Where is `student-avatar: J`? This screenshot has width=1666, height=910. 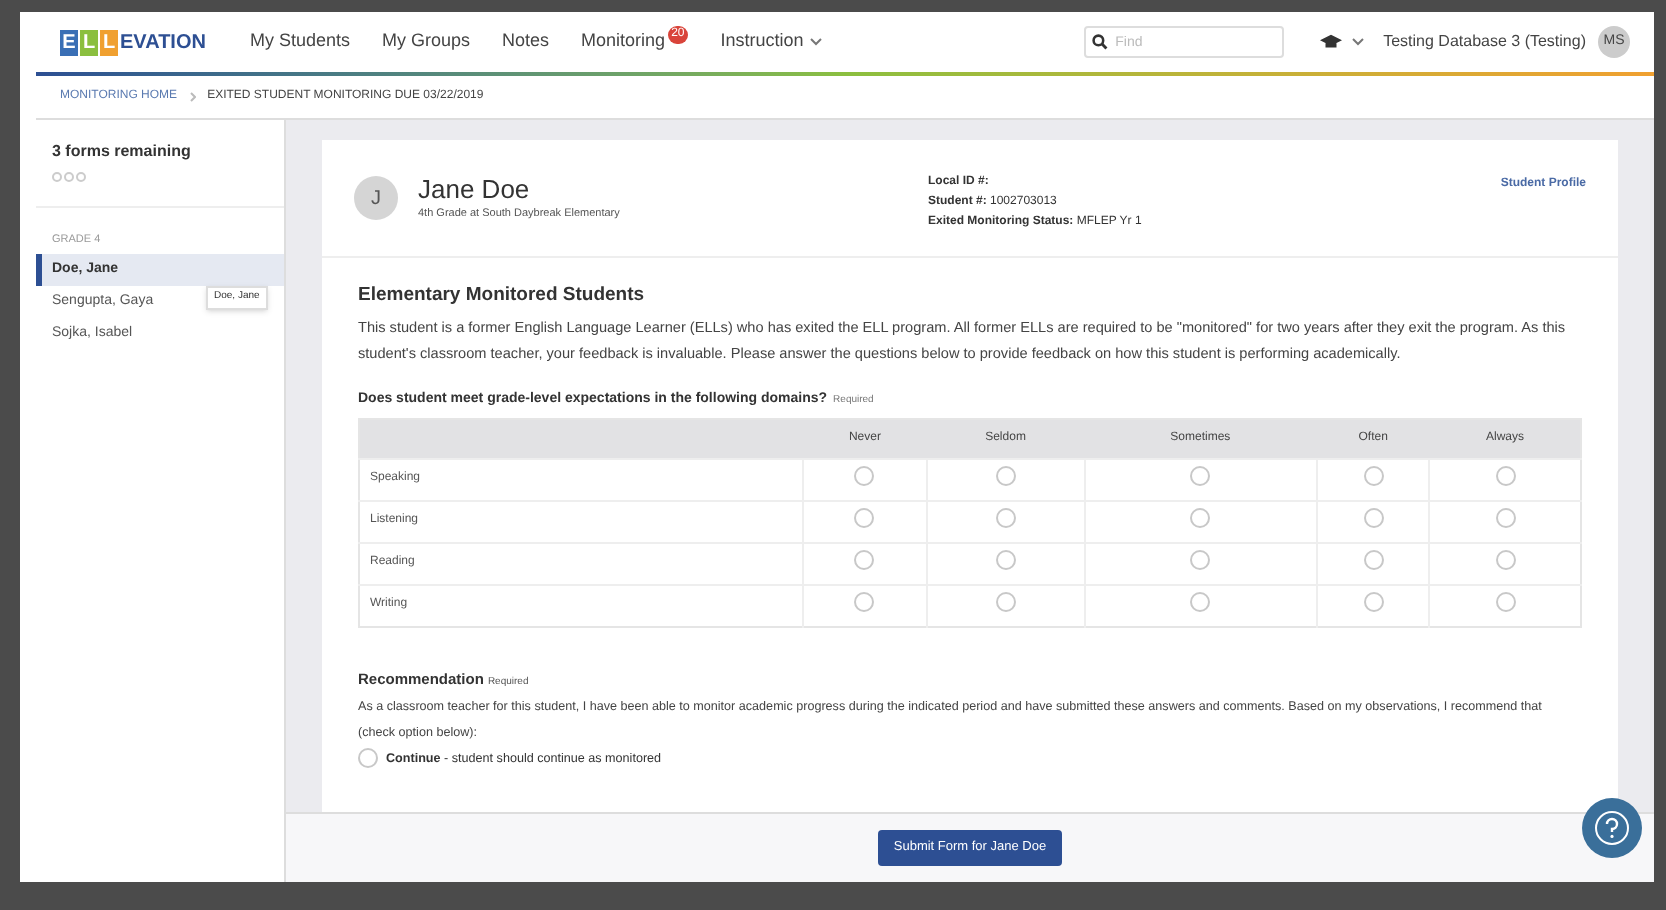
student-avatar: J is located at coordinates (376, 198).